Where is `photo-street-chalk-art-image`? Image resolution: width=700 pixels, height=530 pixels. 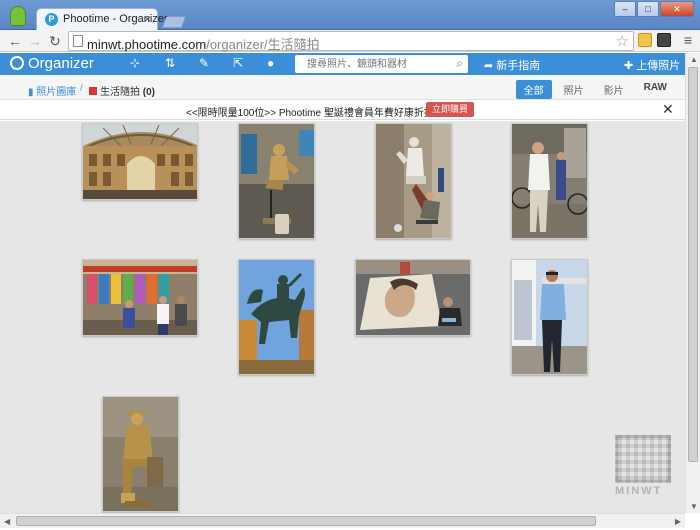
photo-street-chalk-art-image is located at coordinates (413, 297).